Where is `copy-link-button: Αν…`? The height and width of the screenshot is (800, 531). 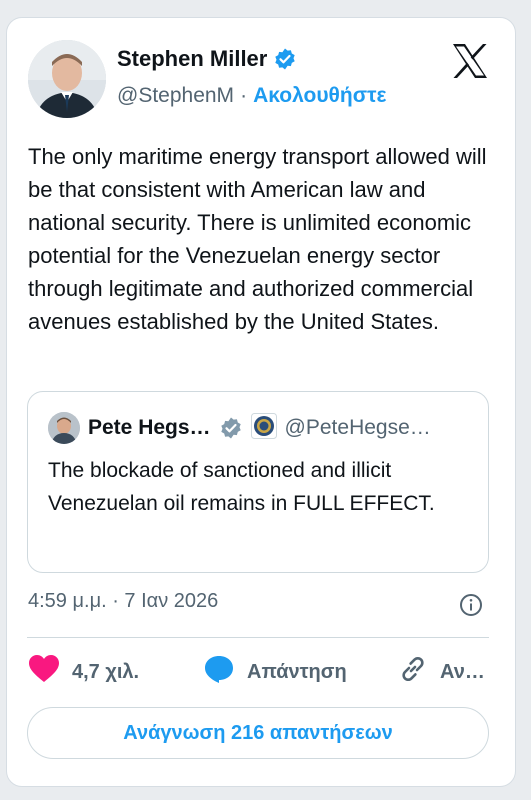 copy-link-button: Αν… is located at coordinates (441, 672).